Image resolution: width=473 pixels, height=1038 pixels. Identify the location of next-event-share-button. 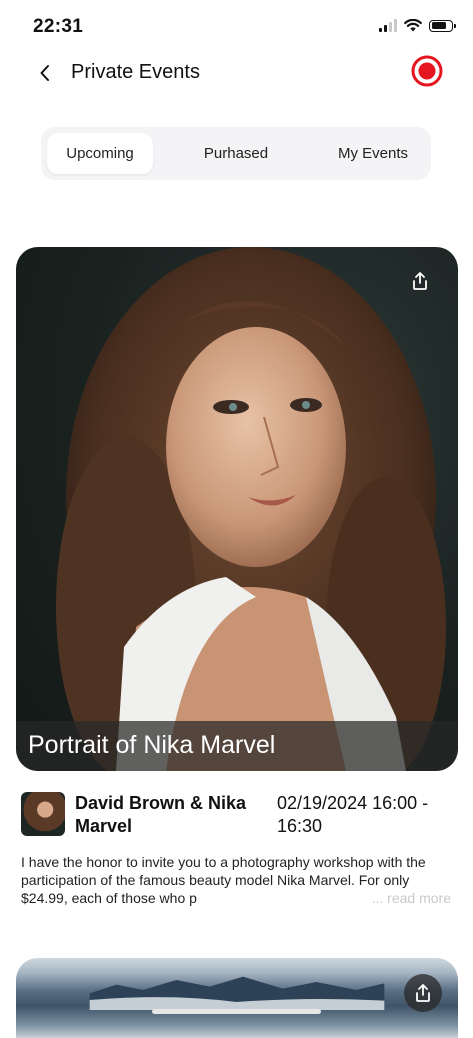
(423, 993).